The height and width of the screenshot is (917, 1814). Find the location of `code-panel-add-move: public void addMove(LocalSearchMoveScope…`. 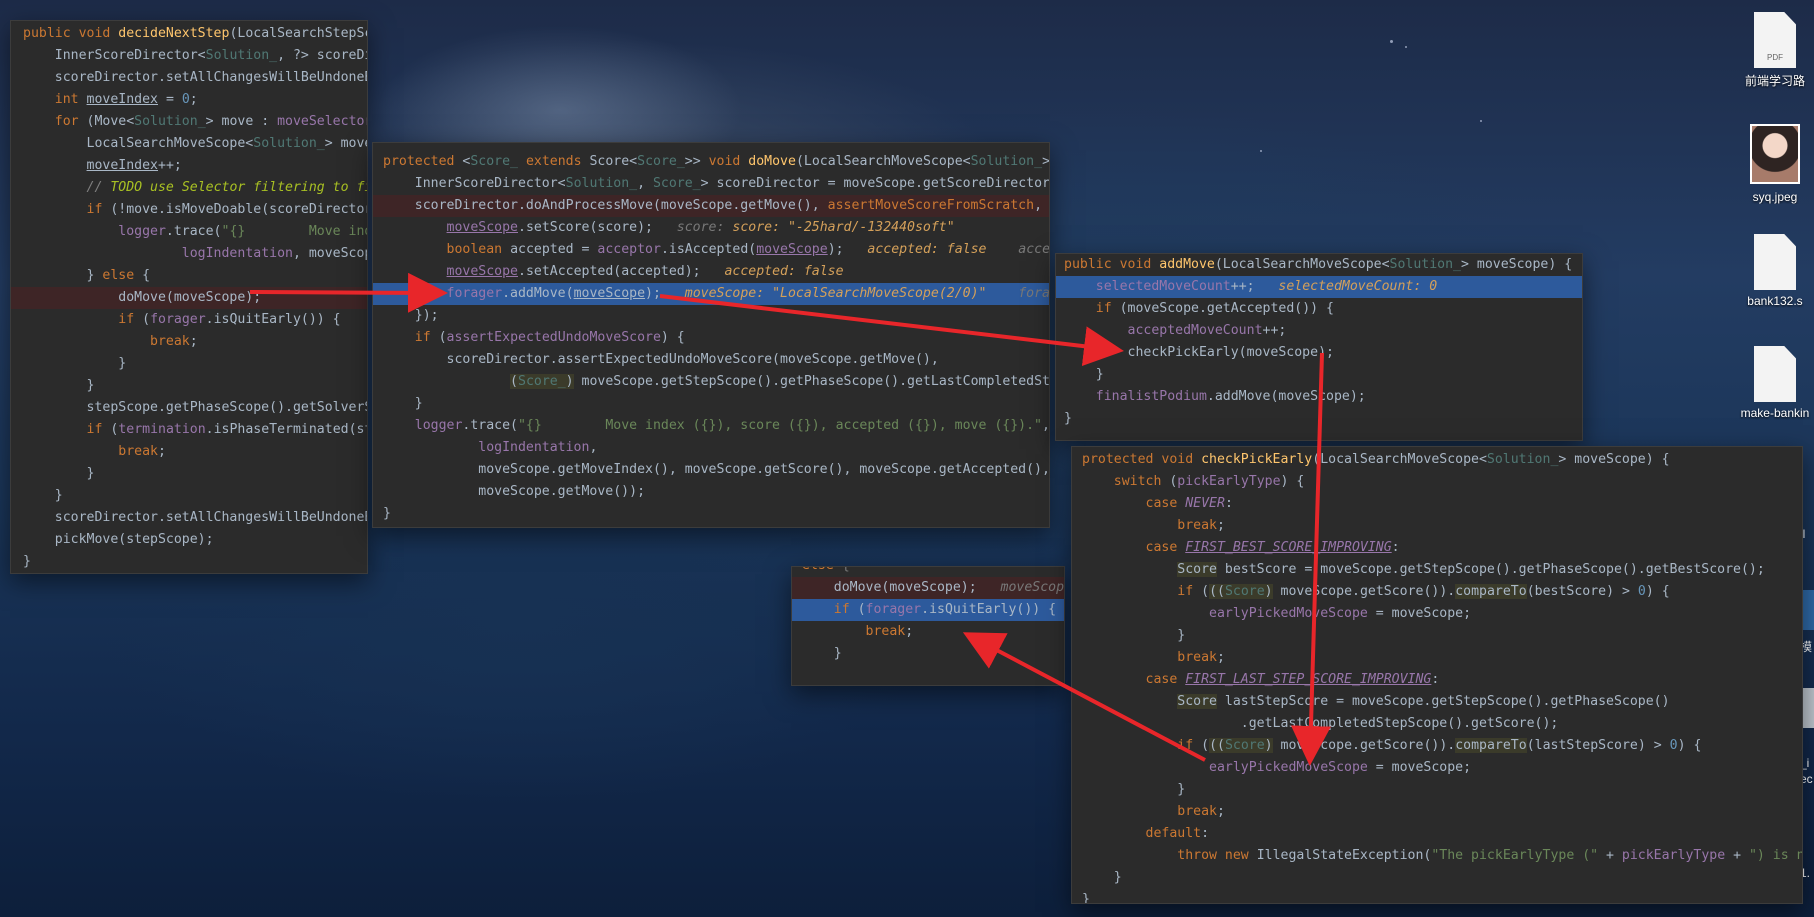

code-panel-add-move: public void addMove(LocalSearchMoveScope… is located at coordinates (1319, 347).